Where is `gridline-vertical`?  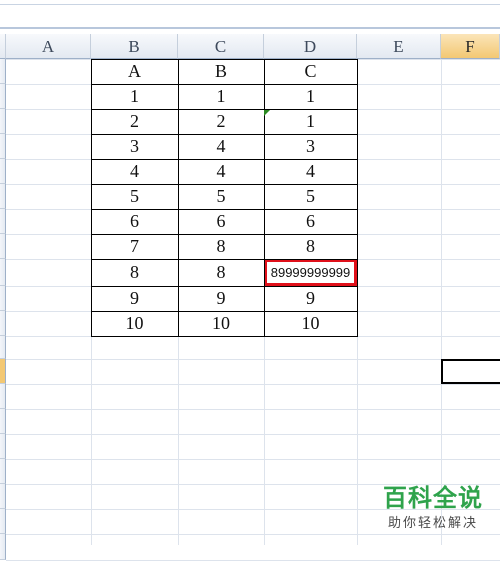
gridline-vertical is located at coordinates (441, 302).